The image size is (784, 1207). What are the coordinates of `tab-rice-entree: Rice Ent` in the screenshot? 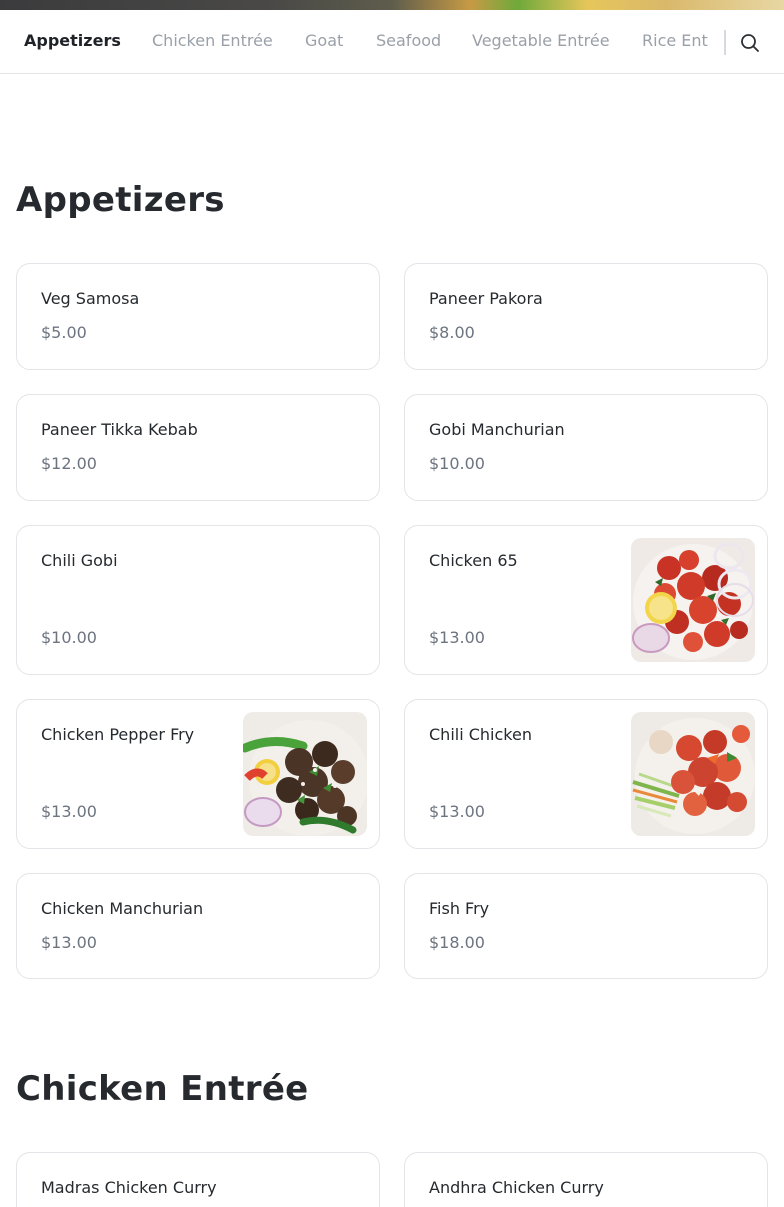 It's located at (675, 41).